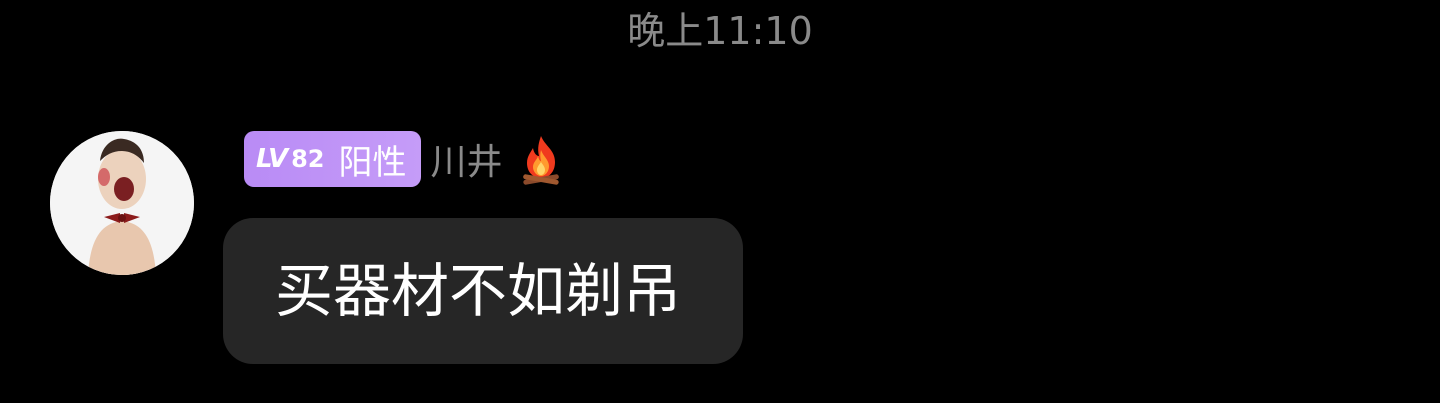  What do you see at coordinates (467, 159) in the screenshot?
I see `sender-username: 川井` at bounding box center [467, 159].